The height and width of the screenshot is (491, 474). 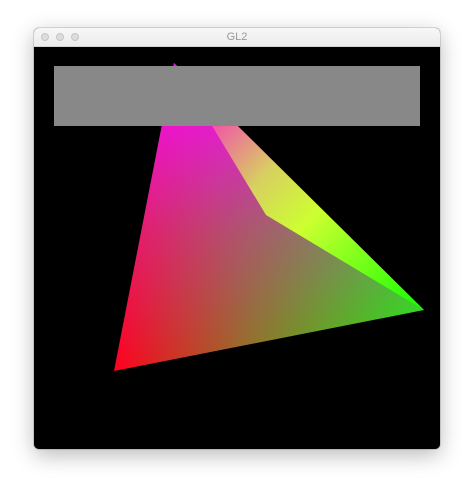 What do you see at coordinates (237, 96) in the screenshot?
I see `overlay-bar` at bounding box center [237, 96].